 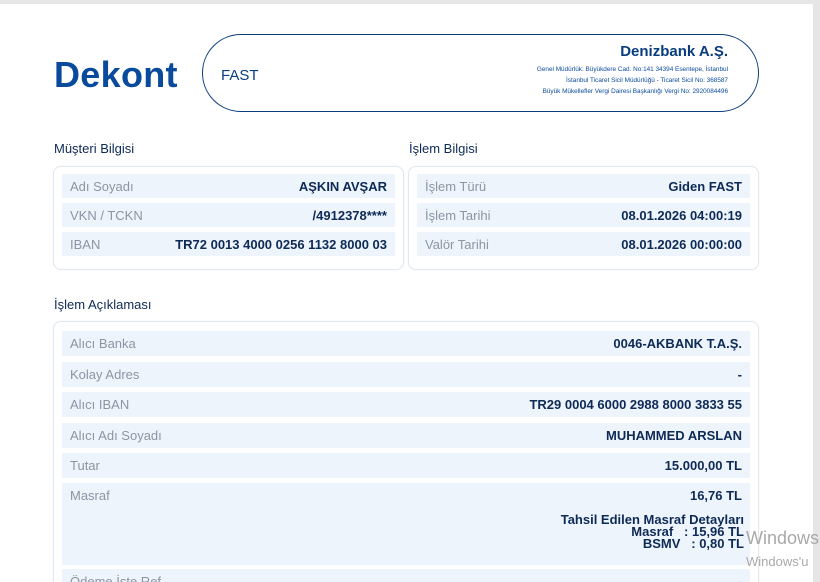 I want to click on customer-row-iban: IBAN TR72 0013 4000 0256 1132 8000 03, so click(x=228, y=244).